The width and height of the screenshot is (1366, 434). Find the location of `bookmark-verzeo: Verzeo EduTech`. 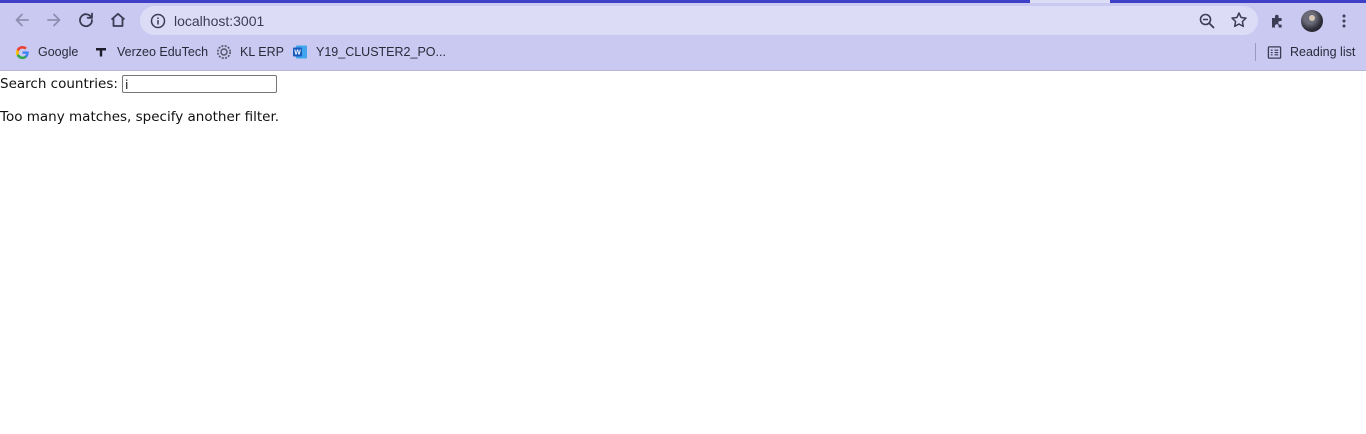

bookmark-verzeo: Verzeo EduTech is located at coordinates (150, 52).